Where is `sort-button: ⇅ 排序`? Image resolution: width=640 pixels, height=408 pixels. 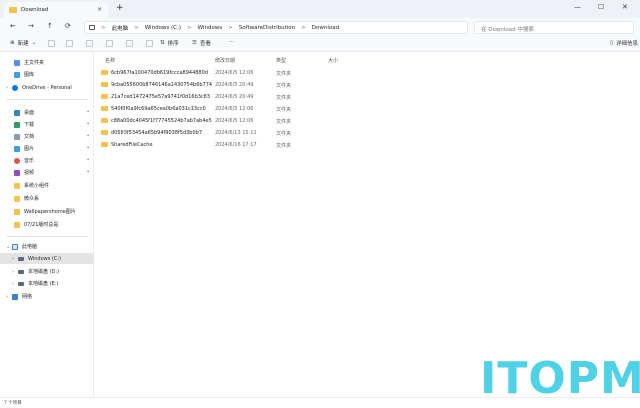
sort-button: ⇅ 排序 is located at coordinates (169, 43).